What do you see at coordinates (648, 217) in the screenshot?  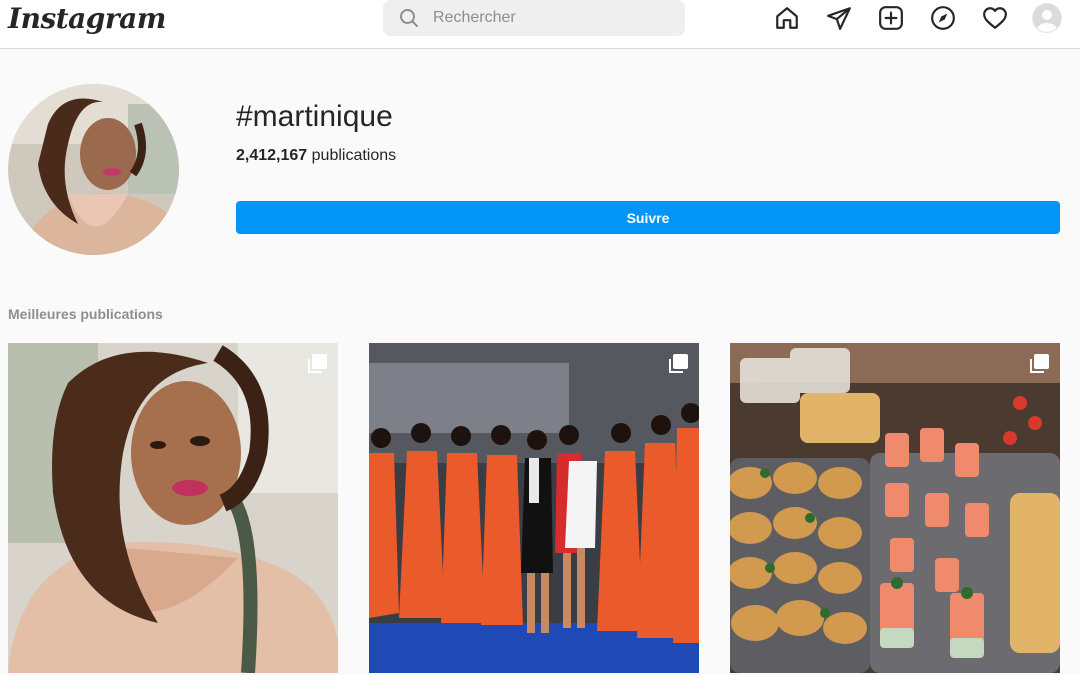 I see `follow-button: Suivre` at bounding box center [648, 217].